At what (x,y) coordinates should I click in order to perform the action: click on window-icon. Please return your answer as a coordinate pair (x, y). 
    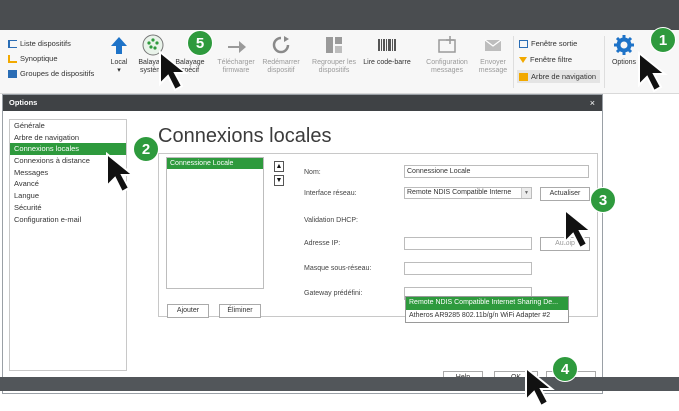
    Looking at the image, I should click on (523, 43).